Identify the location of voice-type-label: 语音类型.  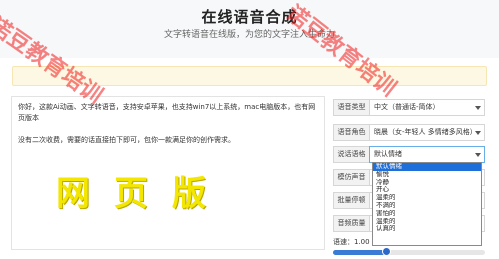
(351, 107).